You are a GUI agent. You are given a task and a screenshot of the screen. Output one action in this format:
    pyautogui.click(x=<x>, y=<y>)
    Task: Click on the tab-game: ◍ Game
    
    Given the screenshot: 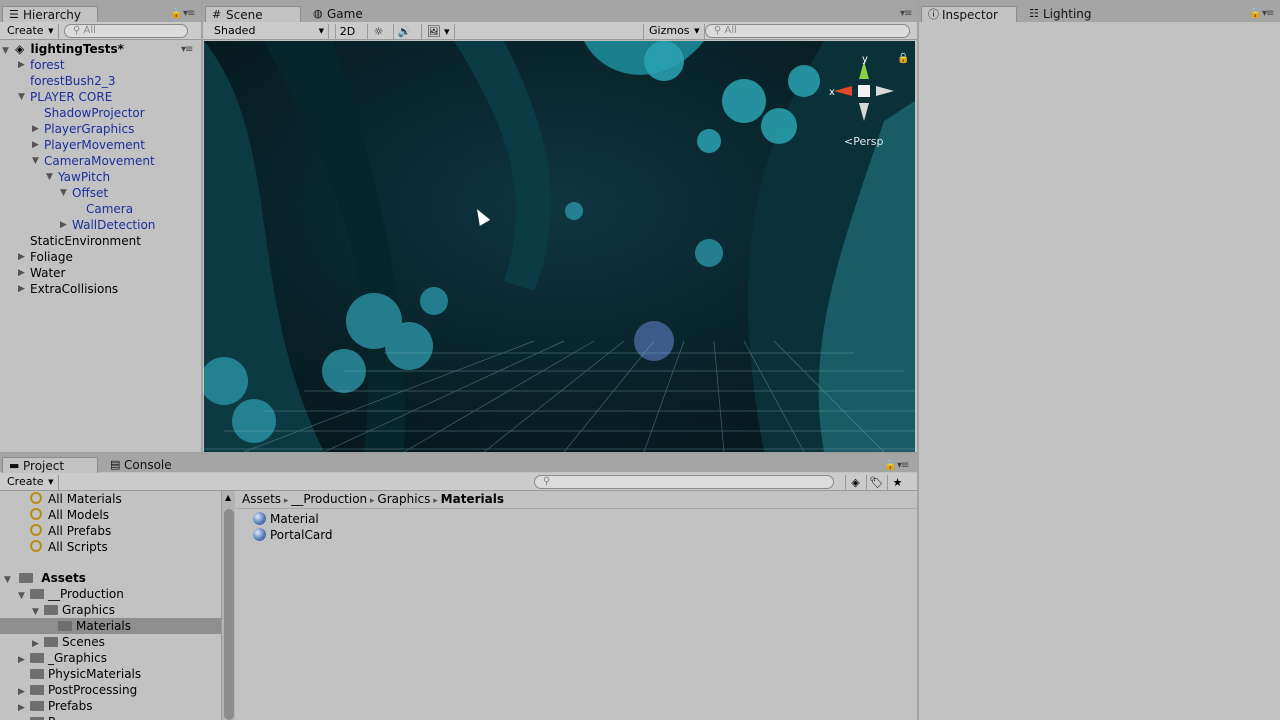 What is the action you would take?
    pyautogui.click(x=342, y=14)
    